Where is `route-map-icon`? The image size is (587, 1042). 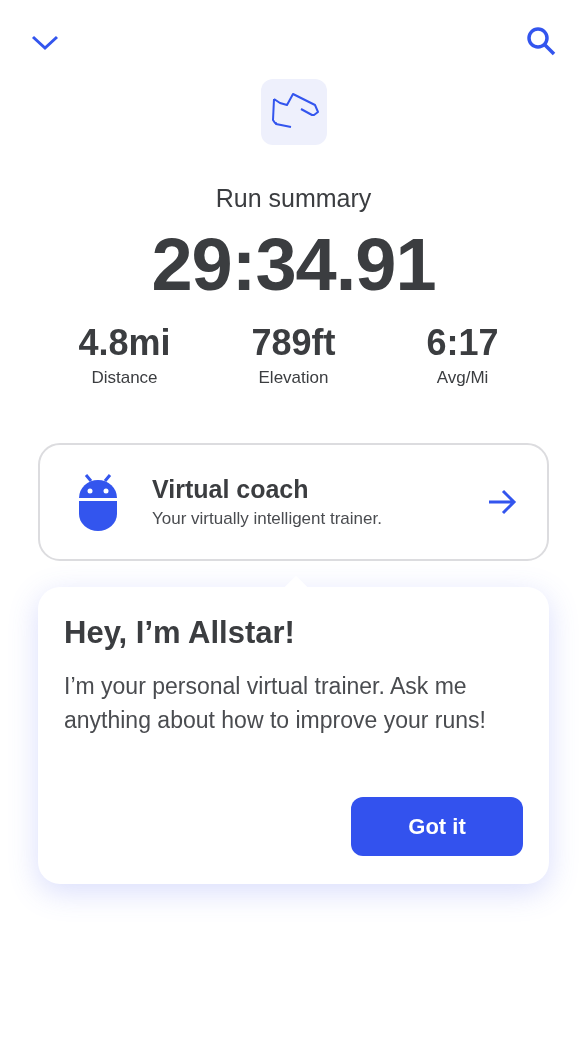 route-map-icon is located at coordinates (293, 112).